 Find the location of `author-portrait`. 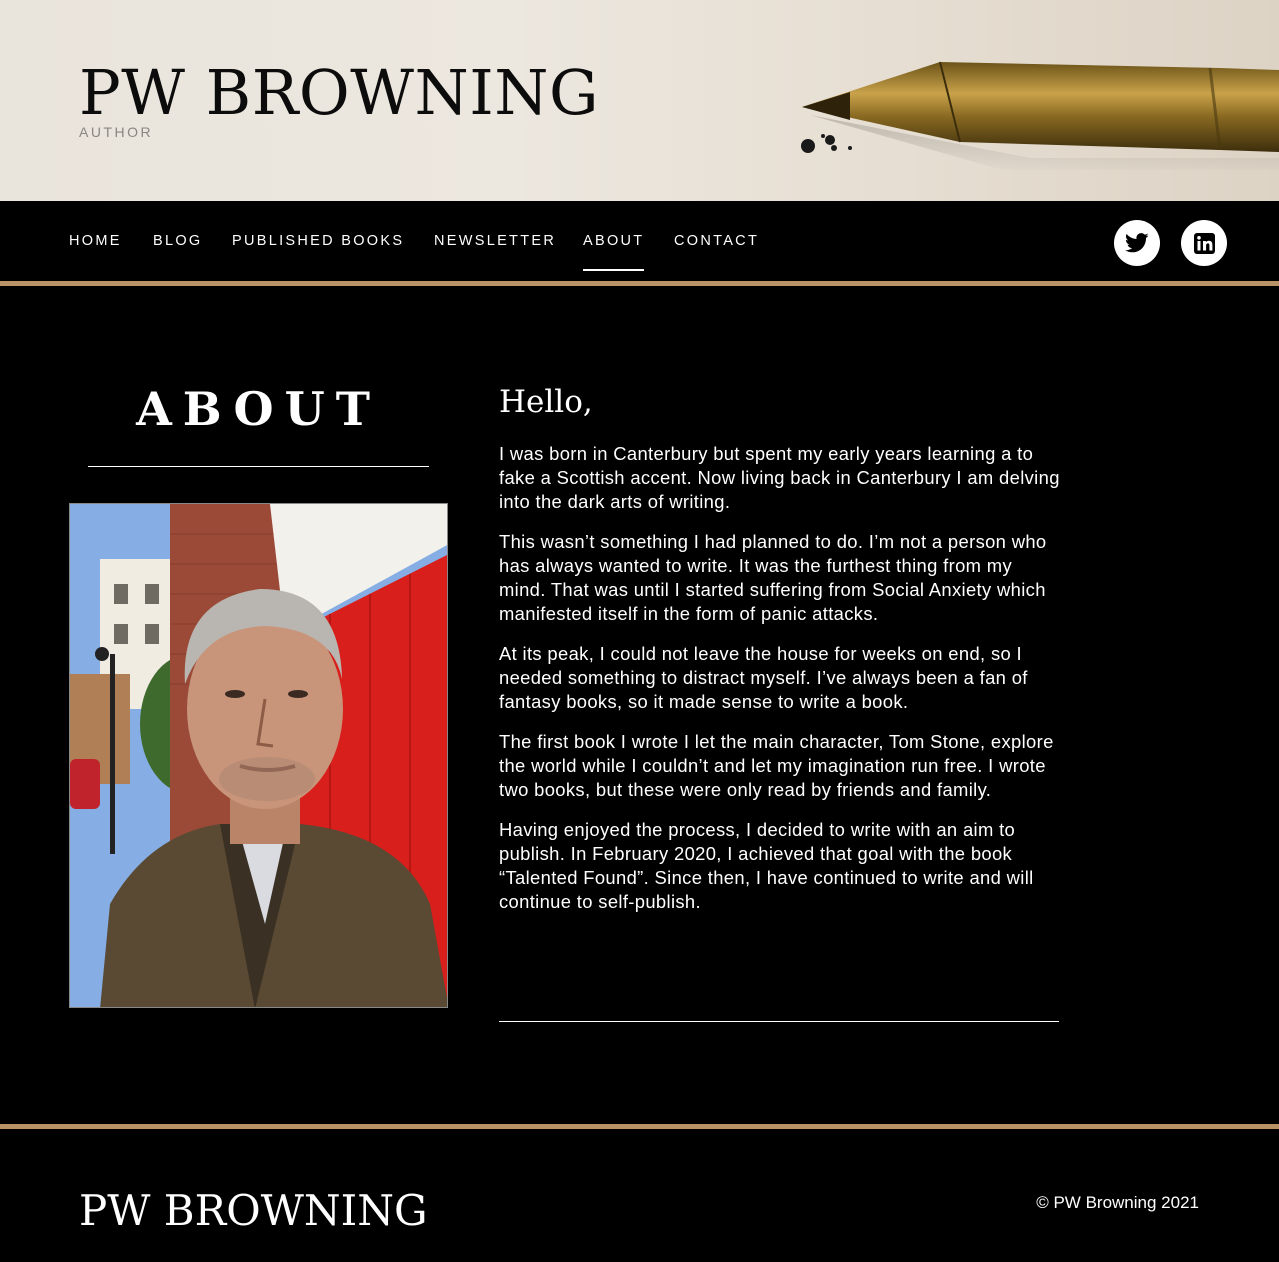

author-portrait is located at coordinates (258, 755).